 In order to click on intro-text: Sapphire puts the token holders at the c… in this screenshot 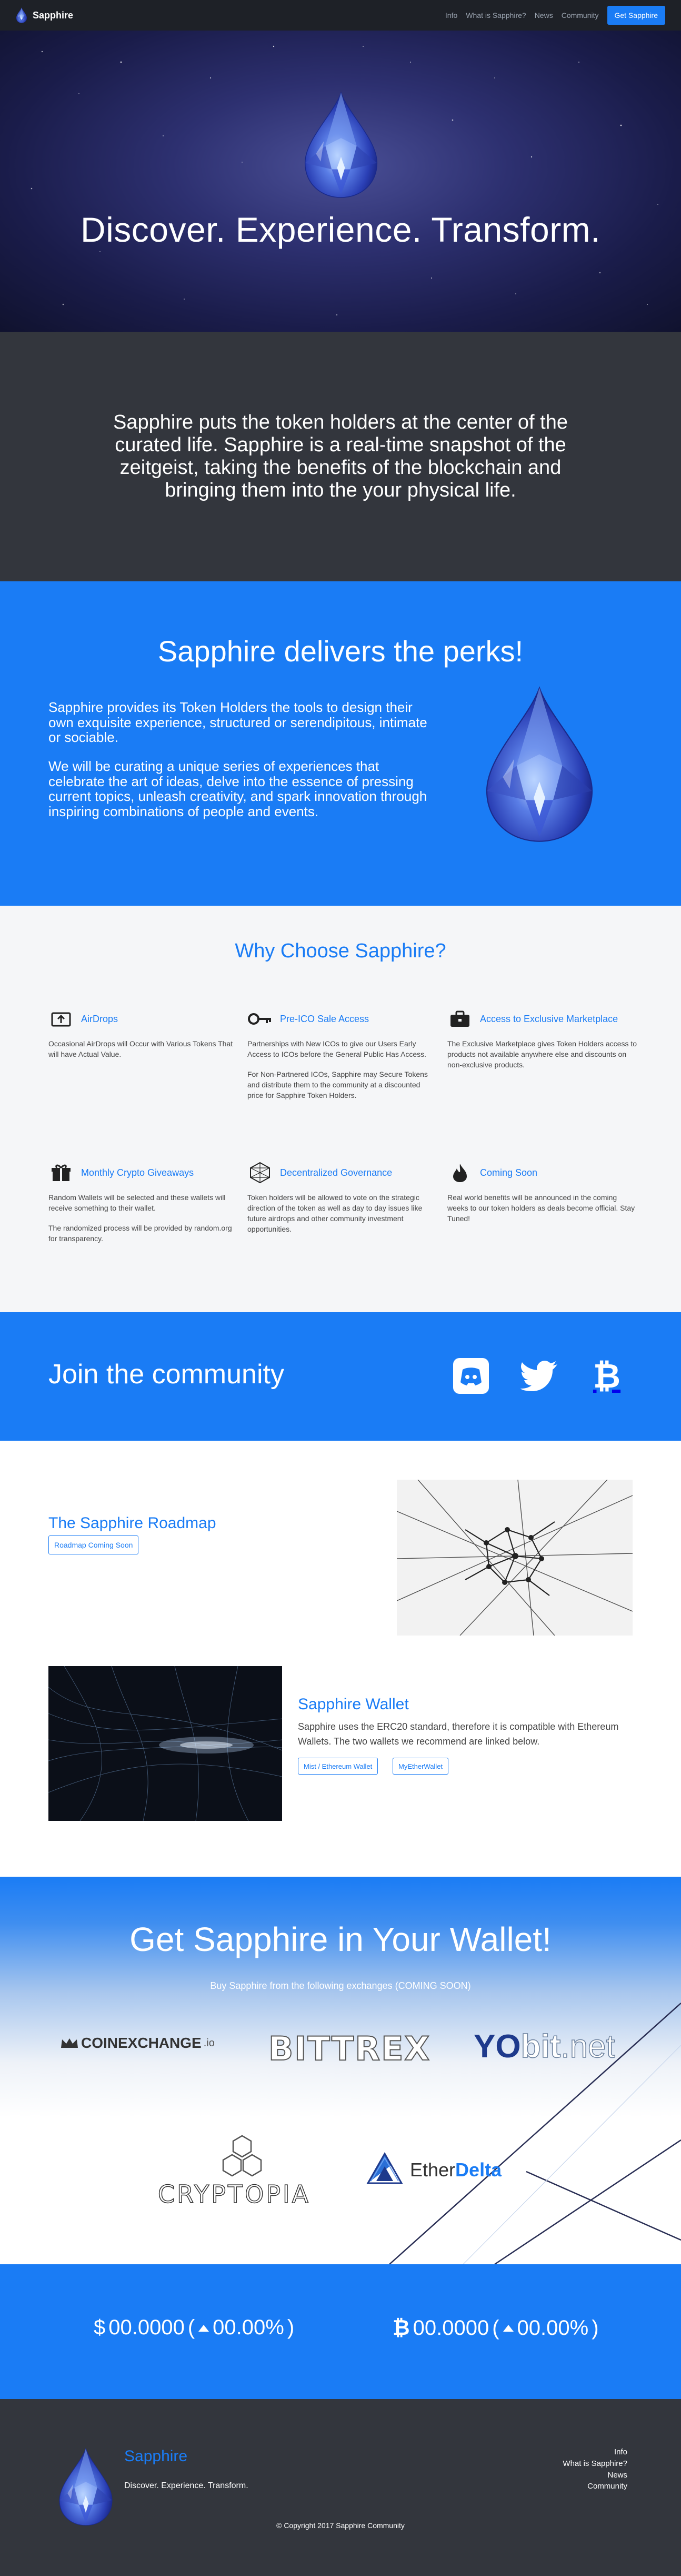, I will do `click(340, 456)`.